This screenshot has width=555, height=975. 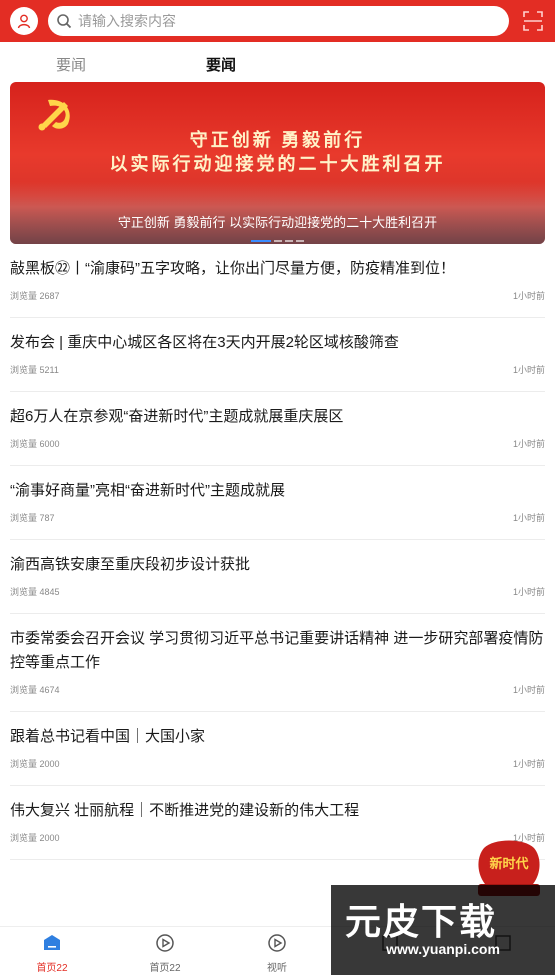 I want to click on nav-home-2: 首页22, so click(x=165, y=952).